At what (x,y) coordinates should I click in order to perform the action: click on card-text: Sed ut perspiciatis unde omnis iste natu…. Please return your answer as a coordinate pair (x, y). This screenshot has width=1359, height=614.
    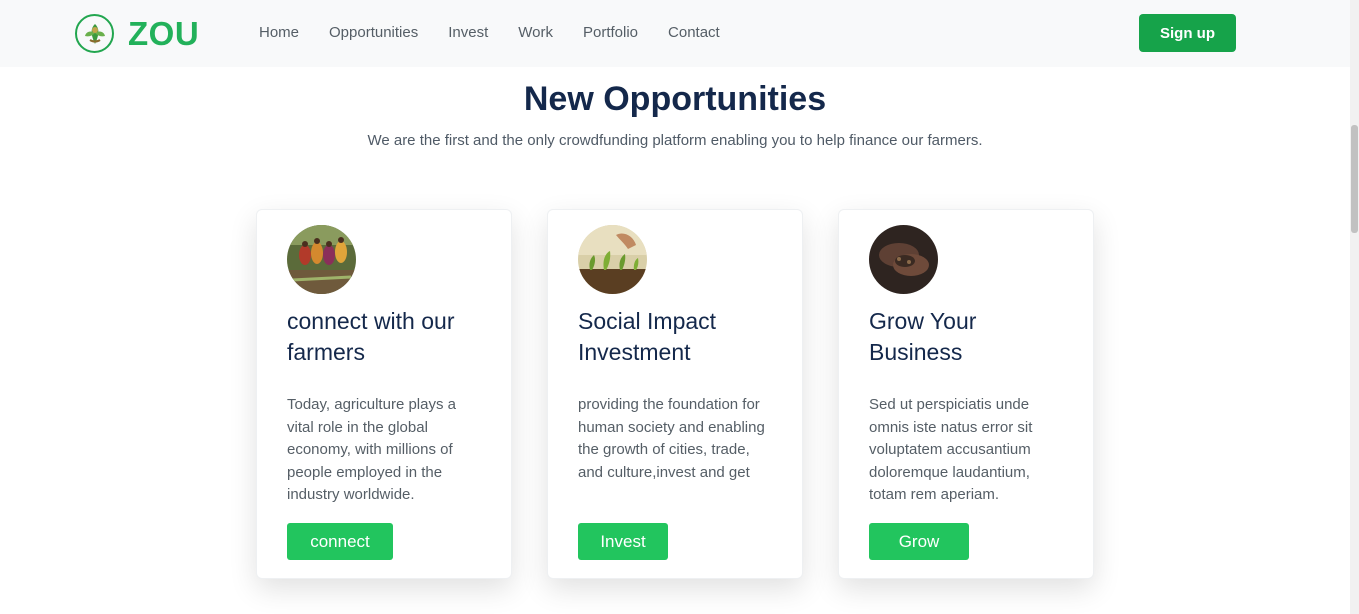
    Looking at the image, I should click on (951, 450).